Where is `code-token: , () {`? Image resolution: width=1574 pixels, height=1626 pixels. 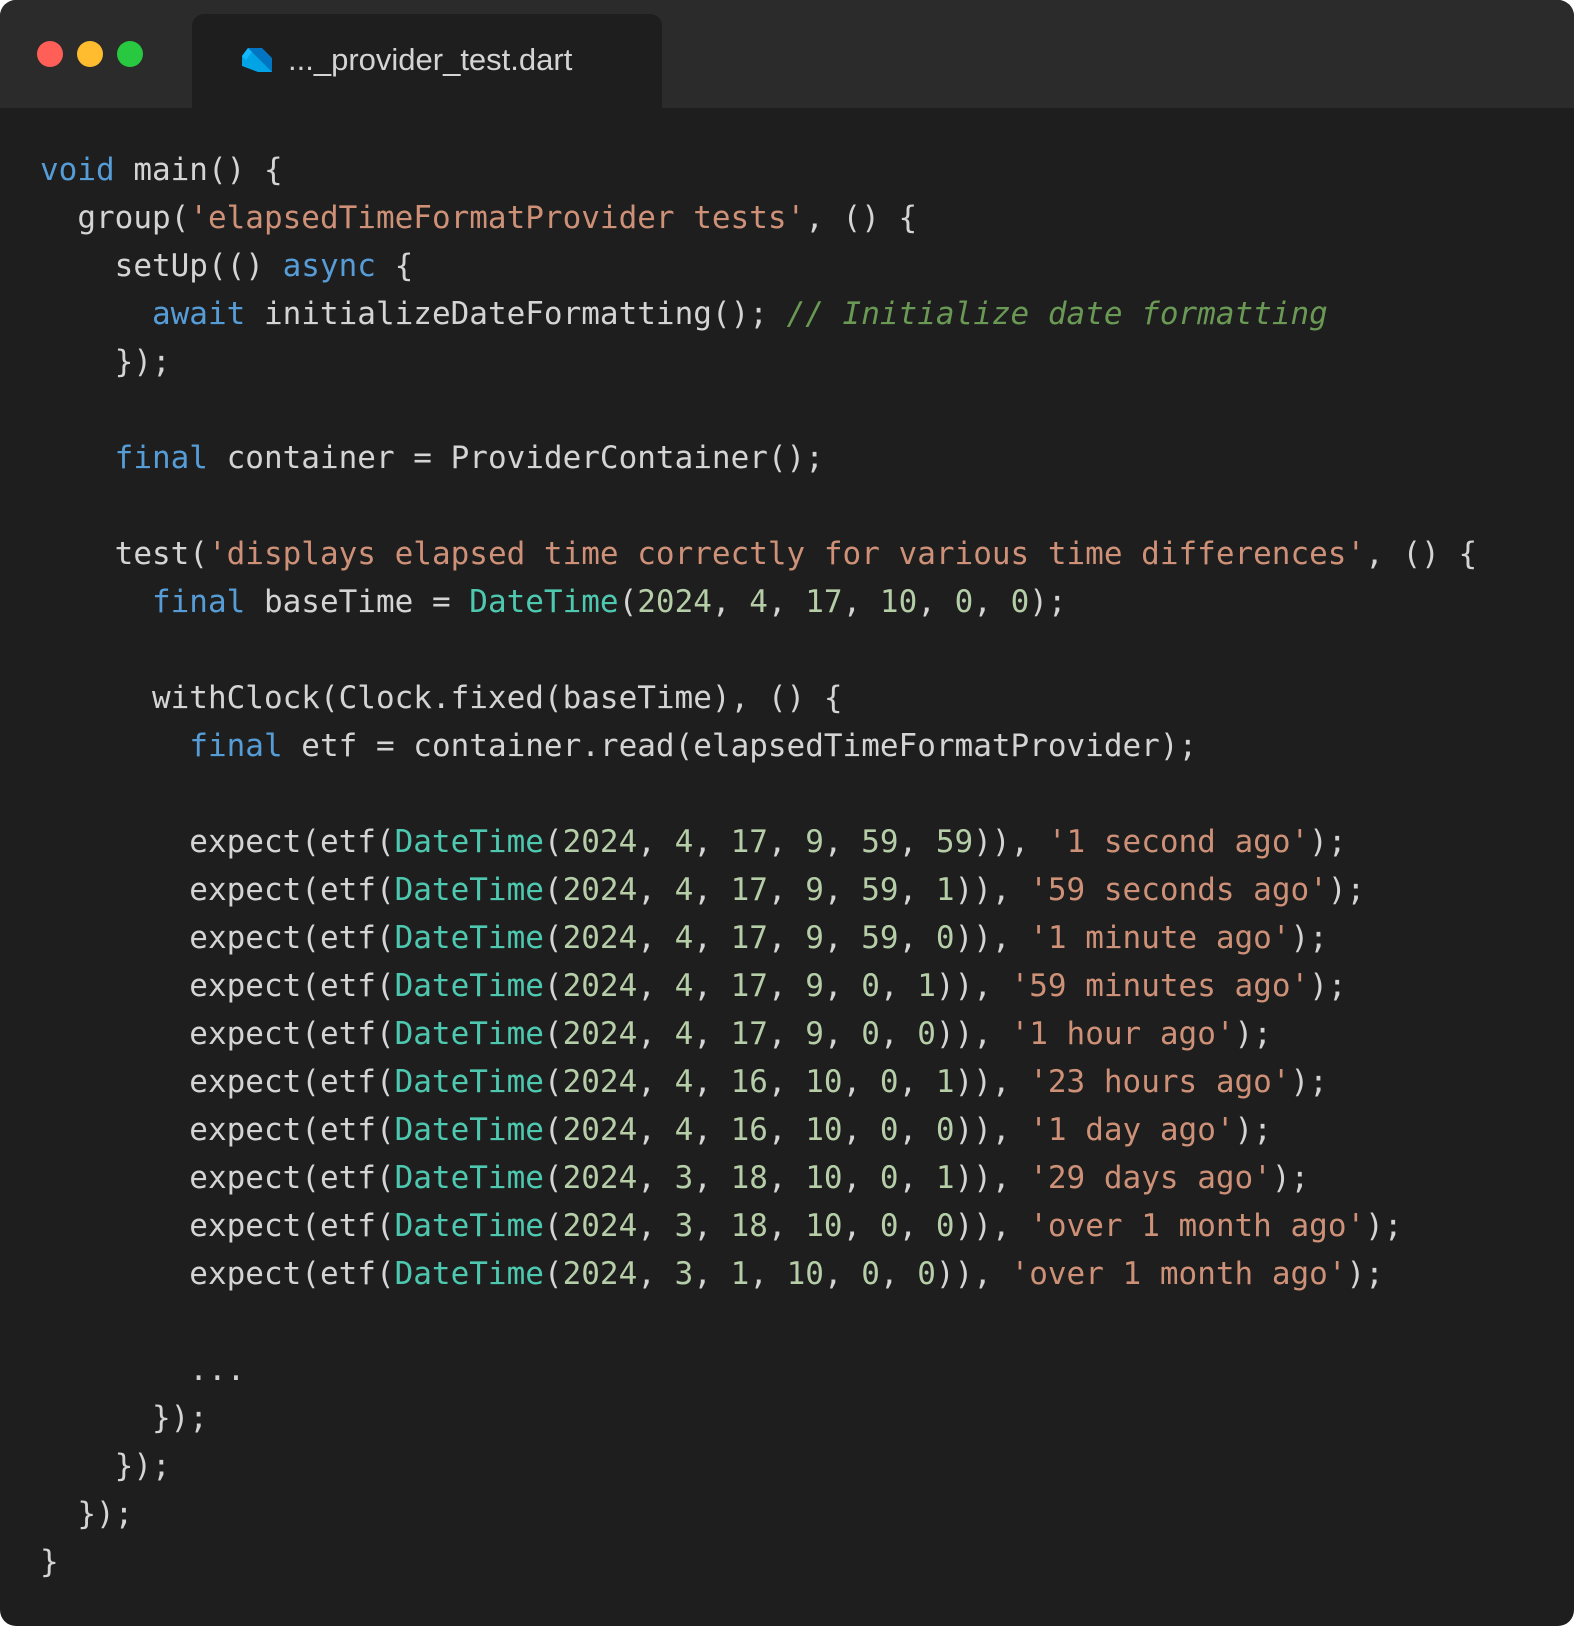
code-token: , () { is located at coordinates (1421, 554).